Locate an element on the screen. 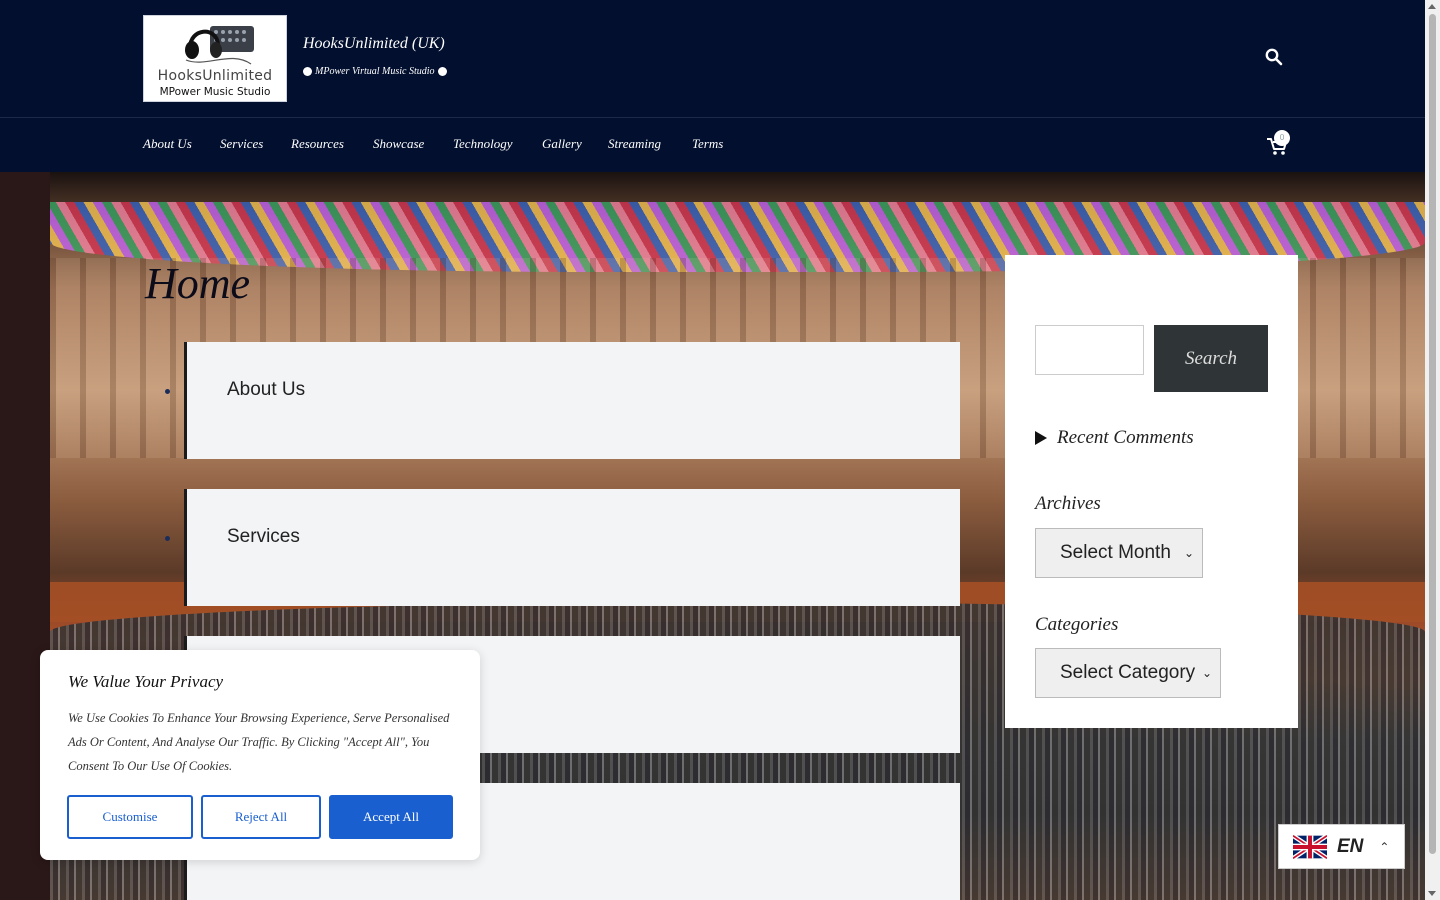 The image size is (1440, 900). cart-count-badge: 0 is located at coordinates (1282, 138).